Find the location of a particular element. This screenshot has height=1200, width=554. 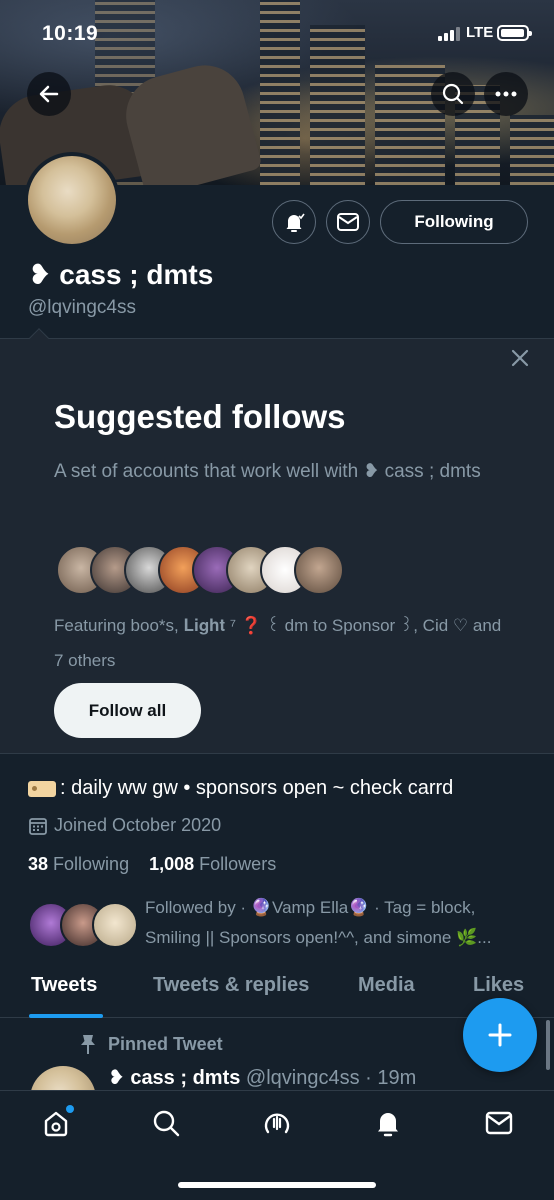

joined-text: Joined October 2020 is located at coordinates (138, 825).